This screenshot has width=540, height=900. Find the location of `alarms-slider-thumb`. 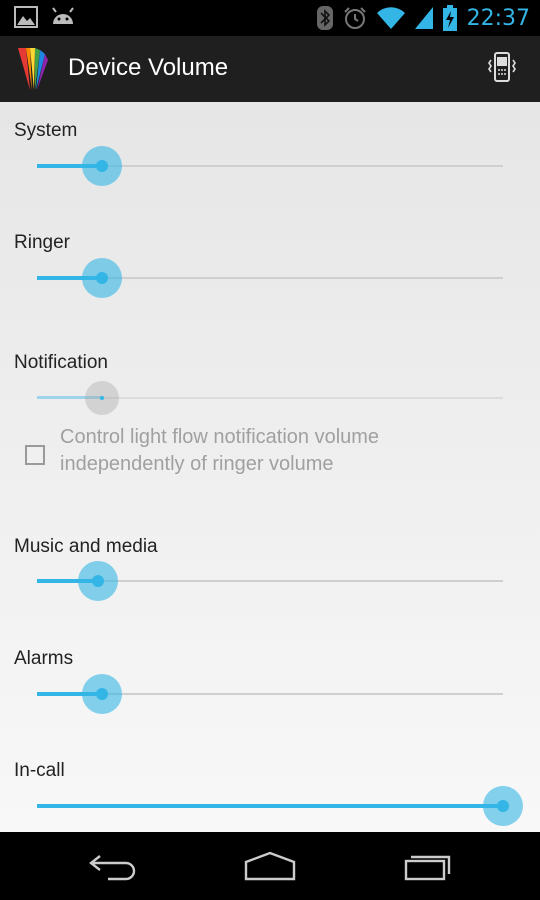

alarms-slider-thumb is located at coordinates (102, 694).